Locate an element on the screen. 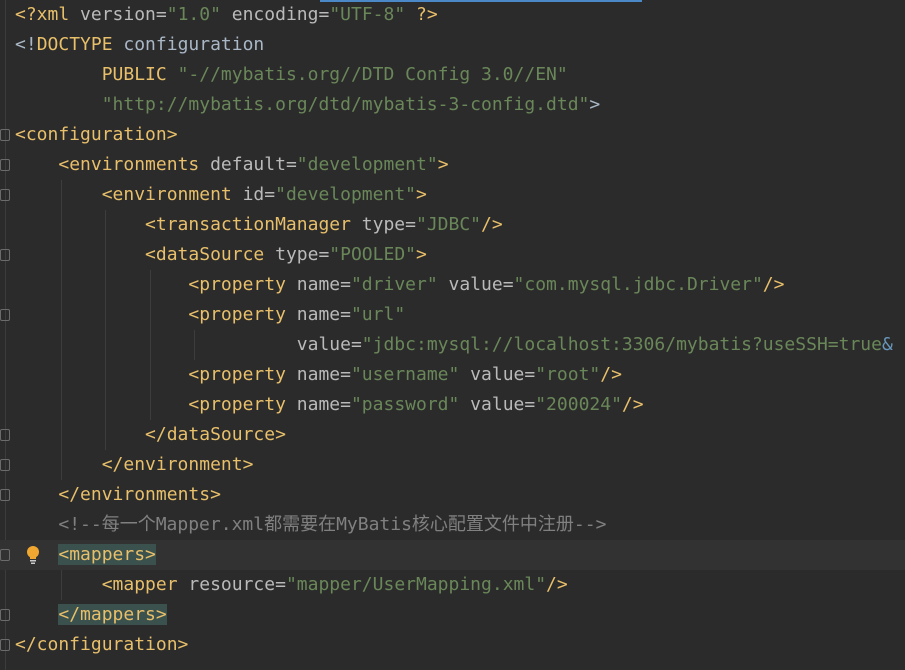 This screenshot has height=670, width=905. code-token: & is located at coordinates (887, 344).